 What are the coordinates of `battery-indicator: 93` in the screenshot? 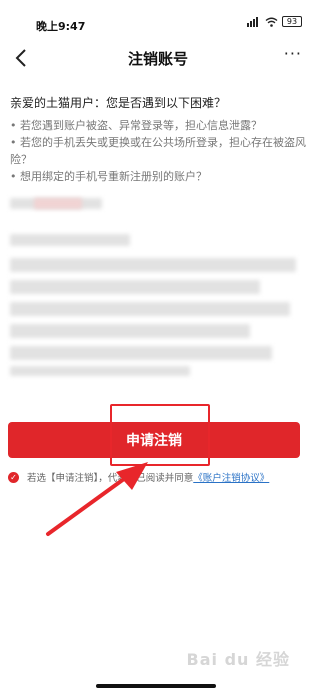 It's located at (292, 21).